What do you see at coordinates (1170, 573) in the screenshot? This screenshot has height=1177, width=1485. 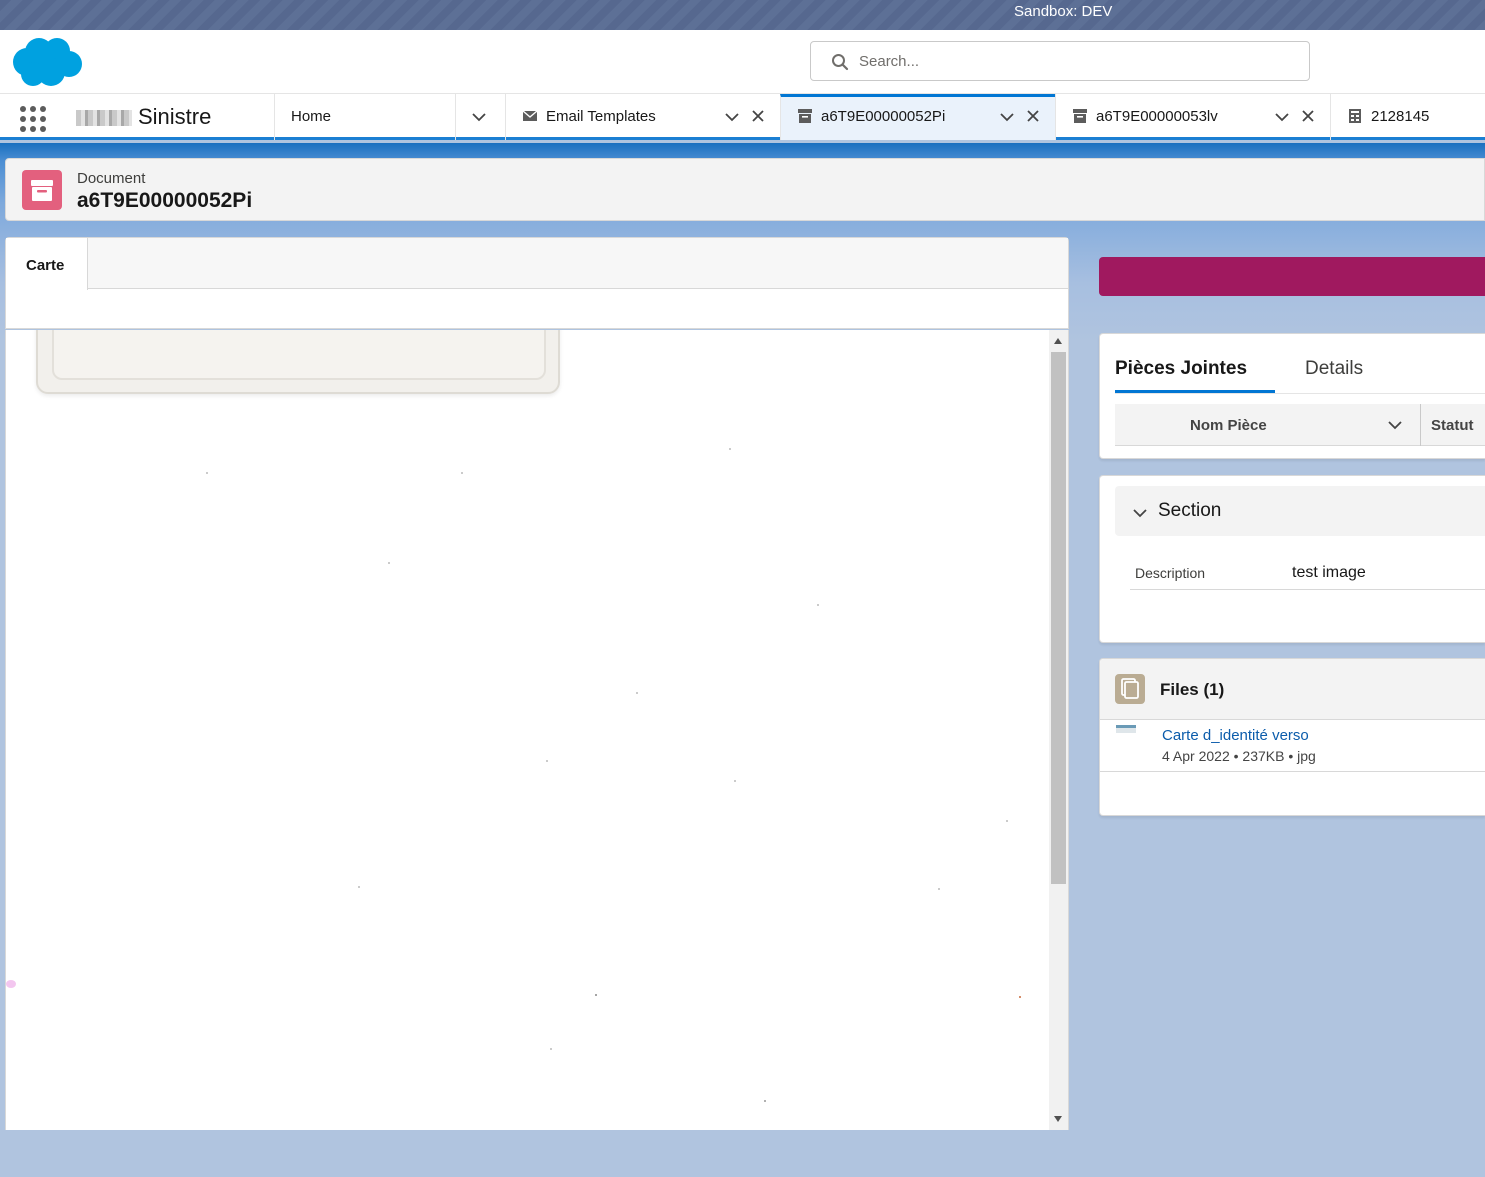 I see `field-label-description: Description` at bounding box center [1170, 573].